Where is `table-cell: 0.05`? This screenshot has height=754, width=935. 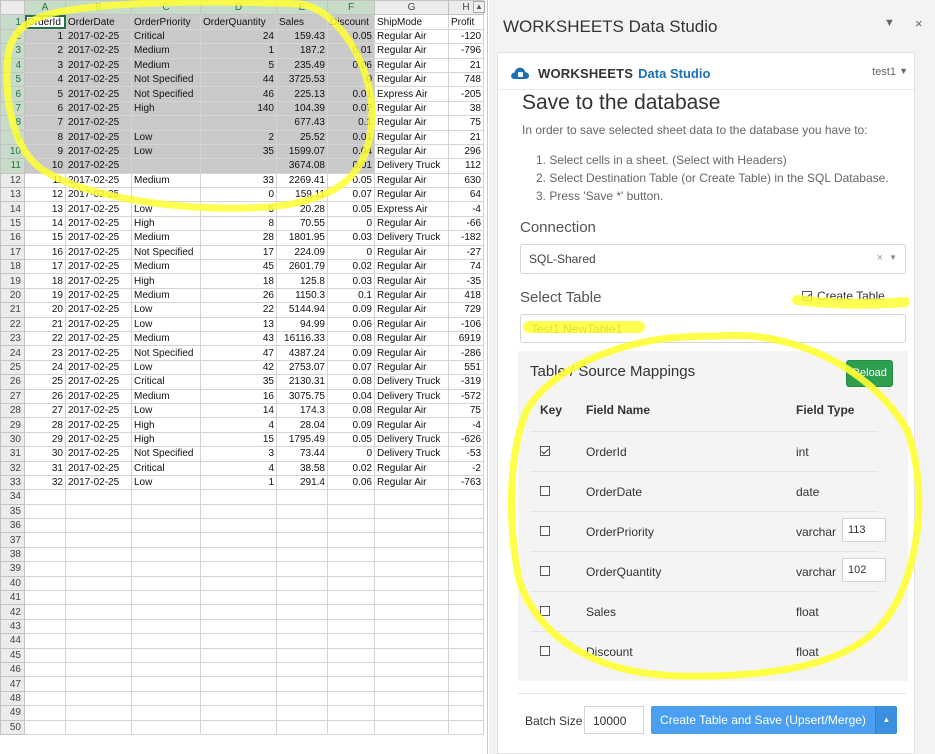
table-cell: 0.05 is located at coordinates (351, 36).